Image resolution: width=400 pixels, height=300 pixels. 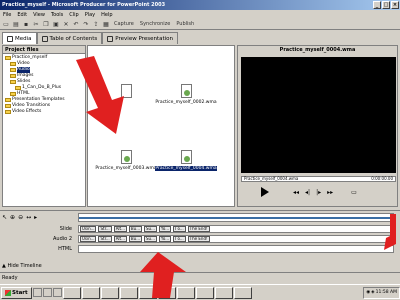 I want to click on synchronize-button: Synchronize, so click(x=155, y=24).